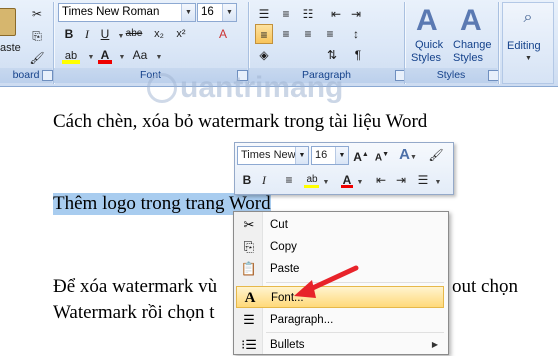 The height and width of the screenshot is (356, 558). I want to click on font-color-button: A, so click(105, 55).